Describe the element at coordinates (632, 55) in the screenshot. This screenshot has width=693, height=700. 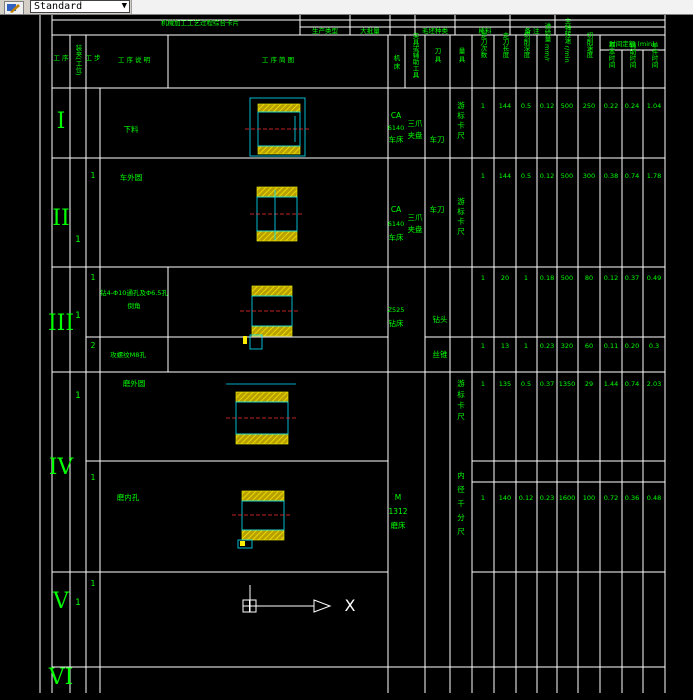
I see `col-aux-time: 辅助时间` at that location.